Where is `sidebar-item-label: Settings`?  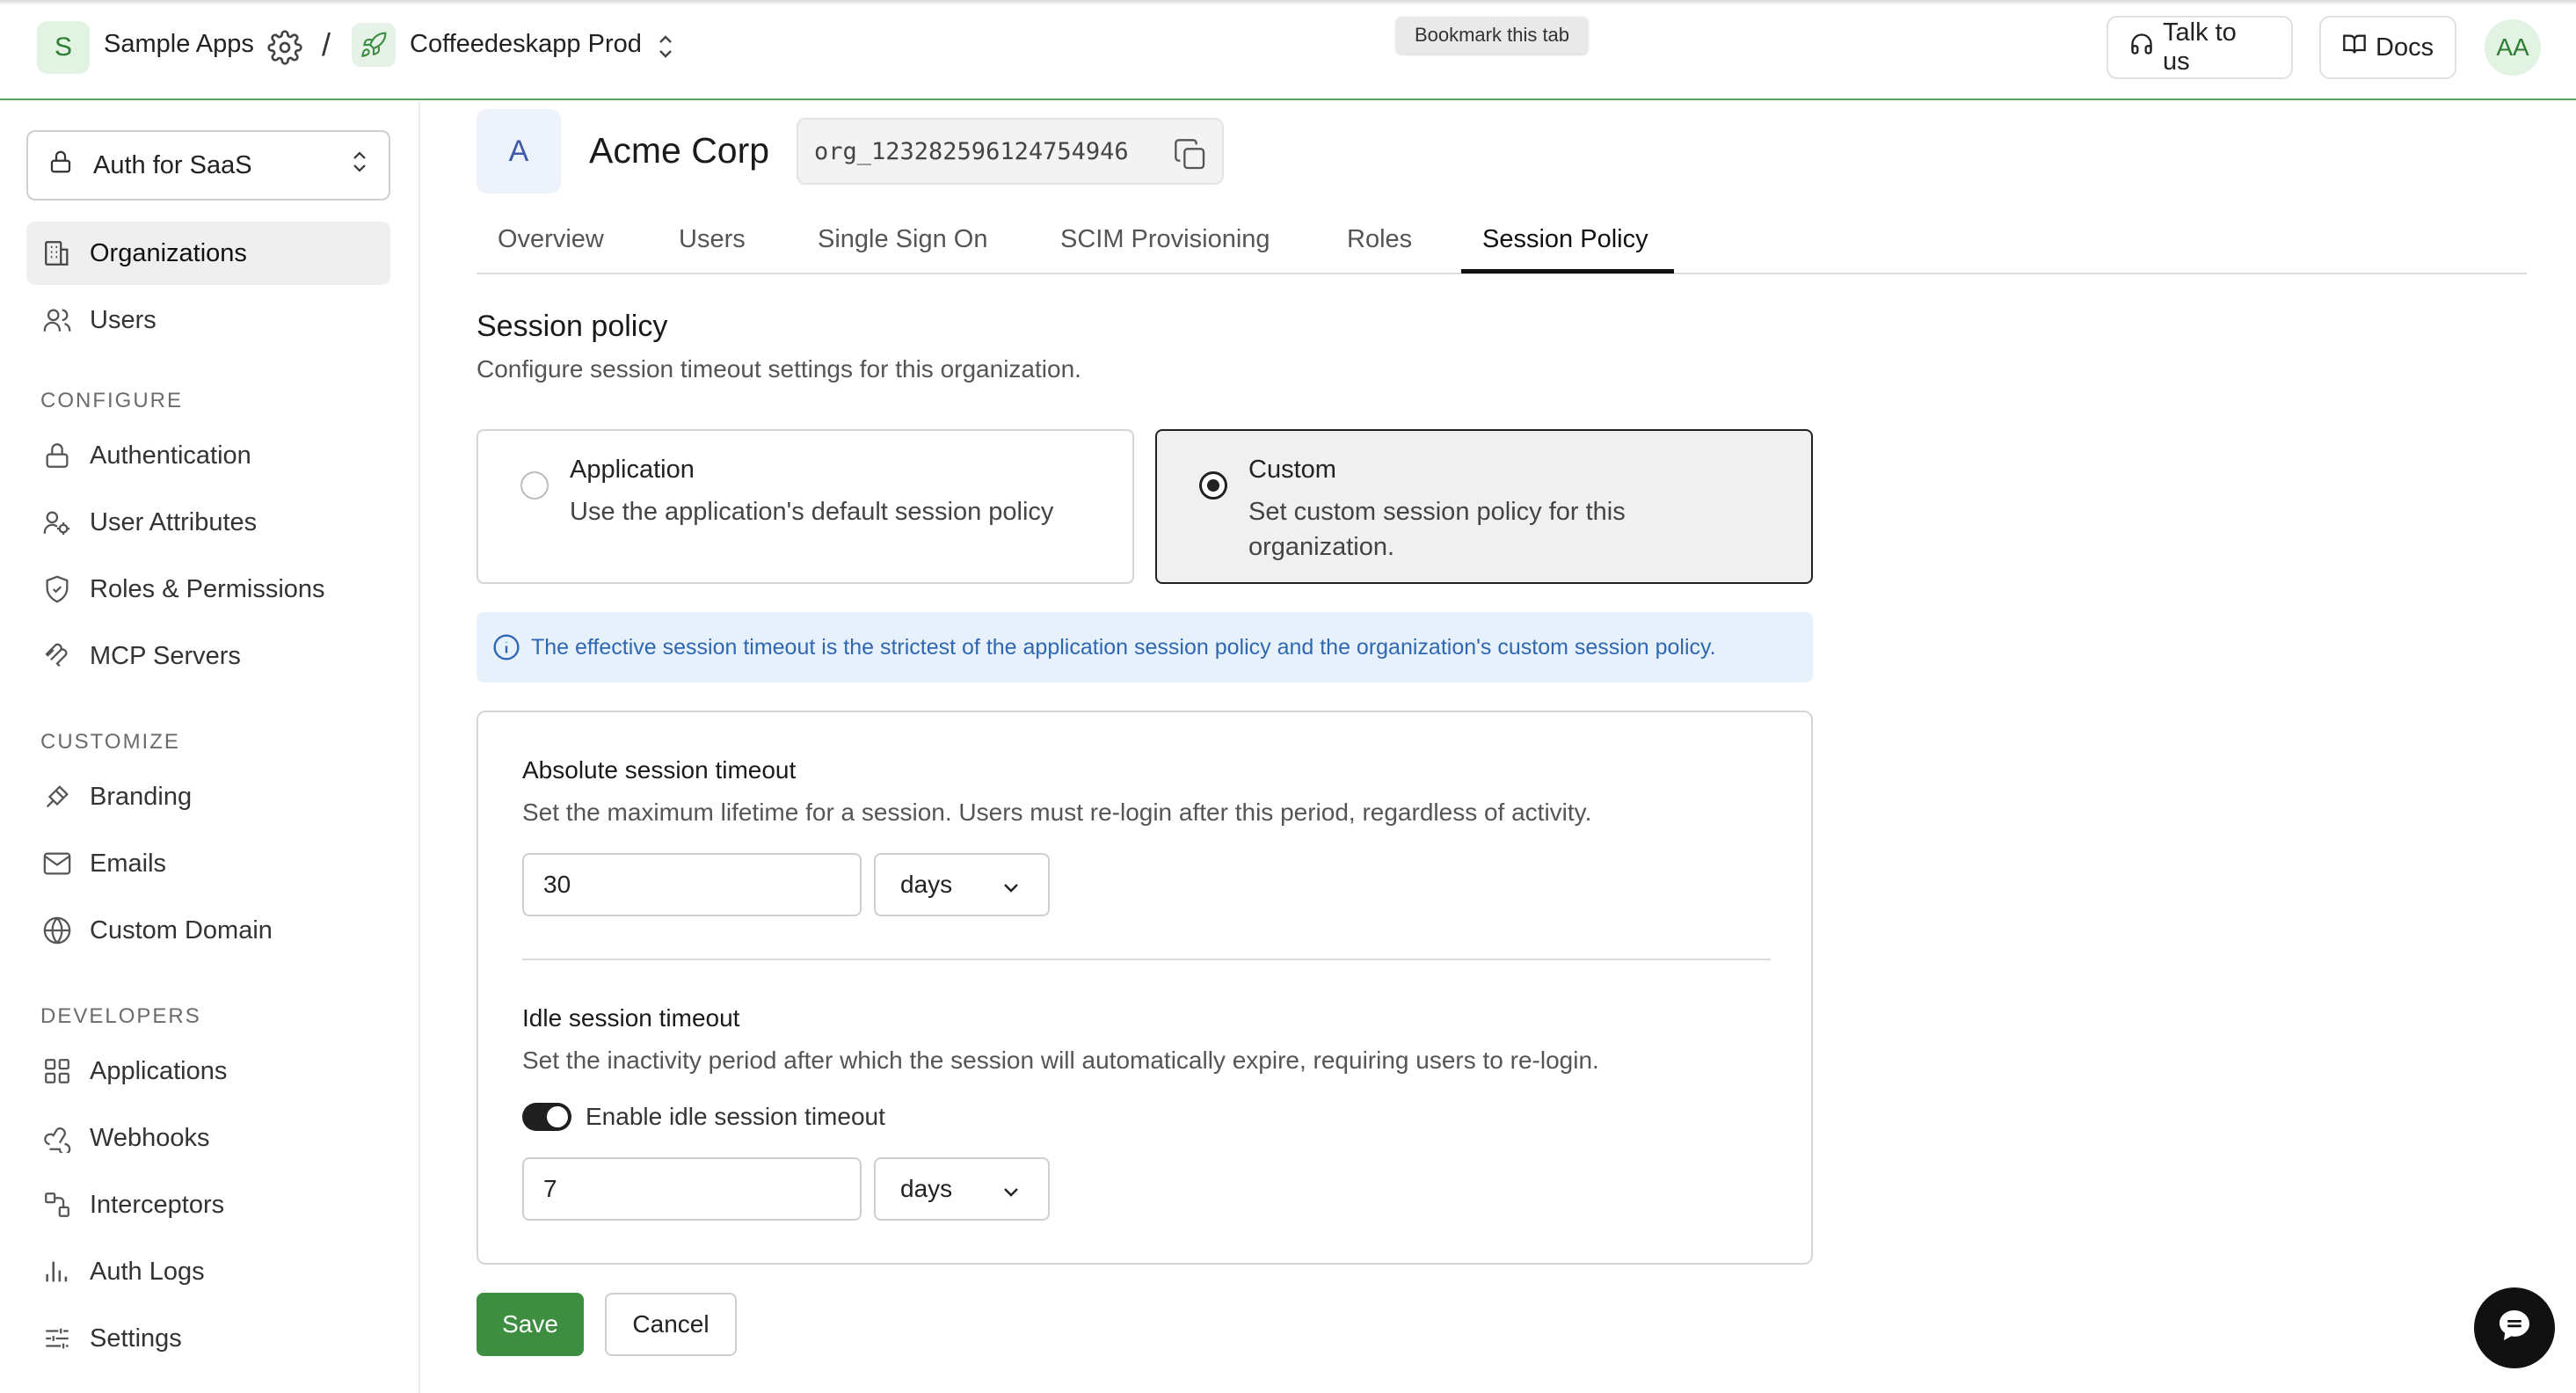
sidebar-item-label: Settings is located at coordinates (136, 1339).